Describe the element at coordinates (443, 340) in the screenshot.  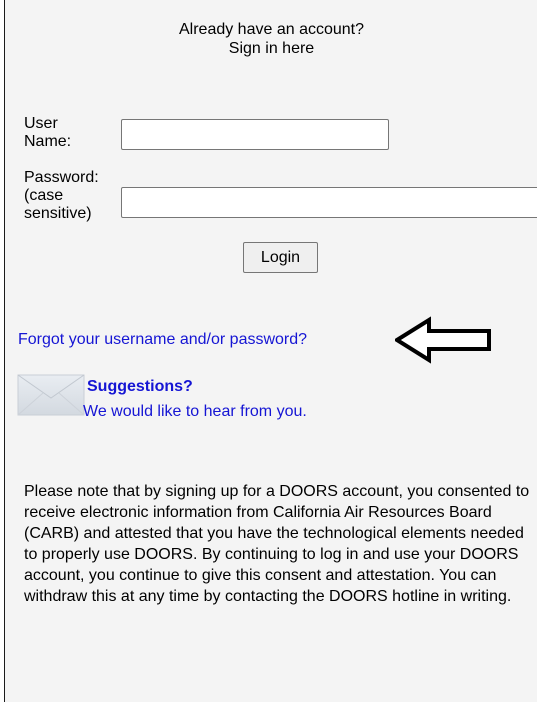
I see `arrow-left-icon` at that location.